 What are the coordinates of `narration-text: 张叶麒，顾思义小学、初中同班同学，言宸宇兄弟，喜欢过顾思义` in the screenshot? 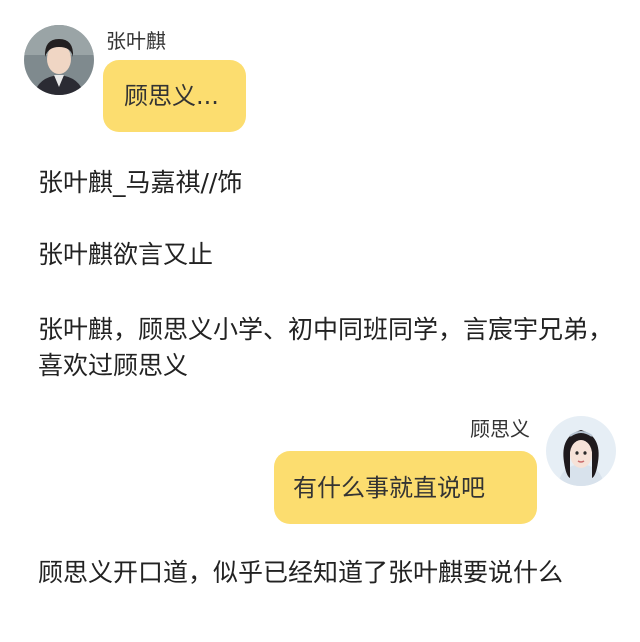 It's located at (326, 347).